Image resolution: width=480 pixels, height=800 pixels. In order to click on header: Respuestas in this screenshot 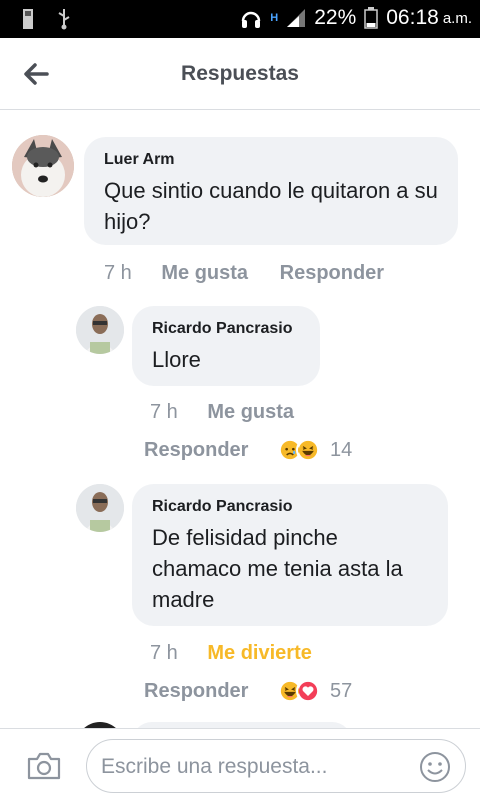, I will do `click(240, 74)`.